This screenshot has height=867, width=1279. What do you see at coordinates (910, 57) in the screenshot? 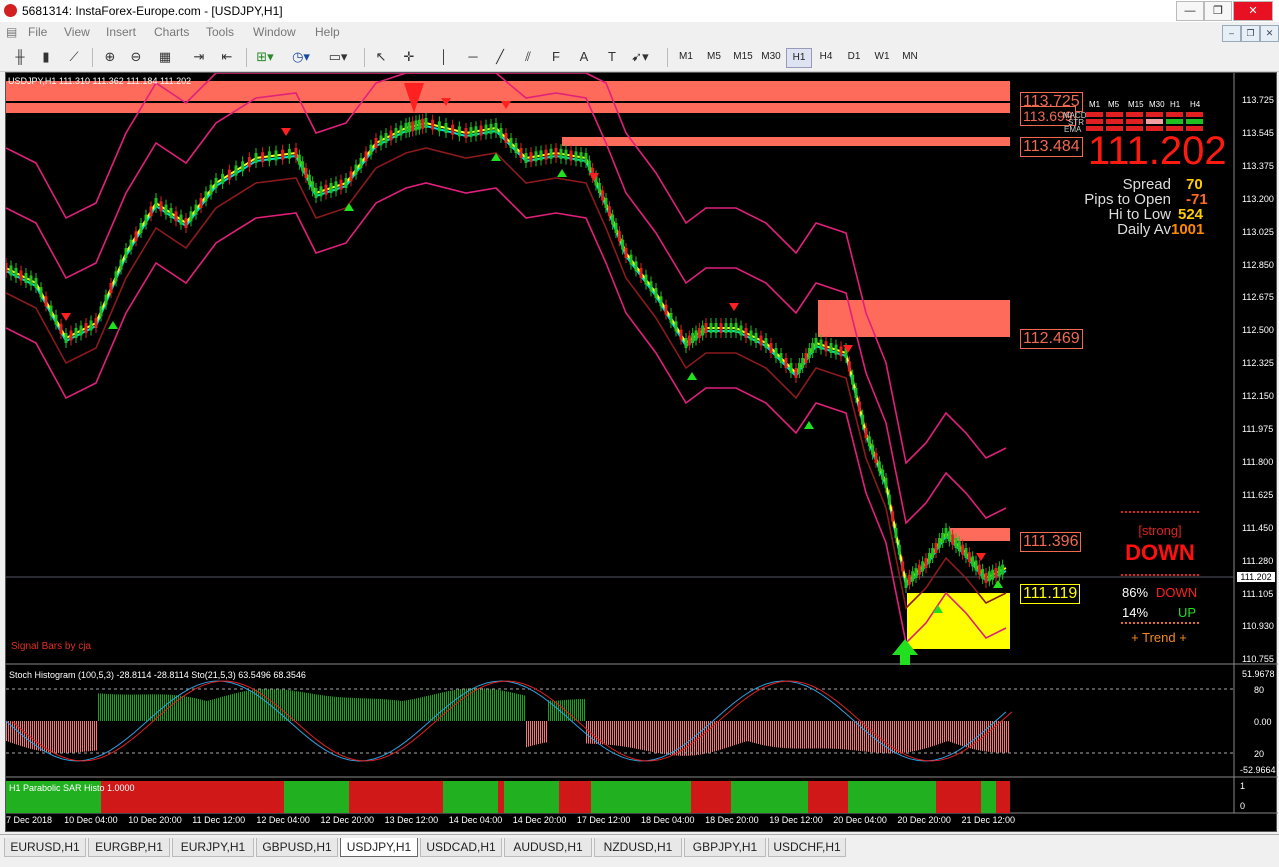
I see `timeframe-mn: MN` at bounding box center [910, 57].